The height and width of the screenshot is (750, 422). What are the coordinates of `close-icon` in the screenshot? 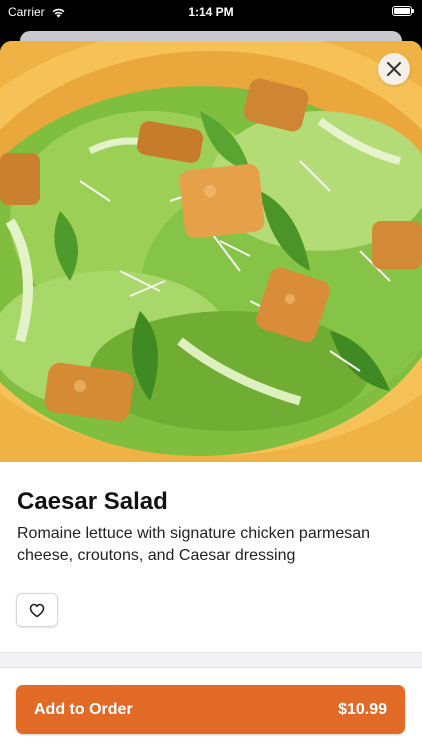 It's located at (394, 69).